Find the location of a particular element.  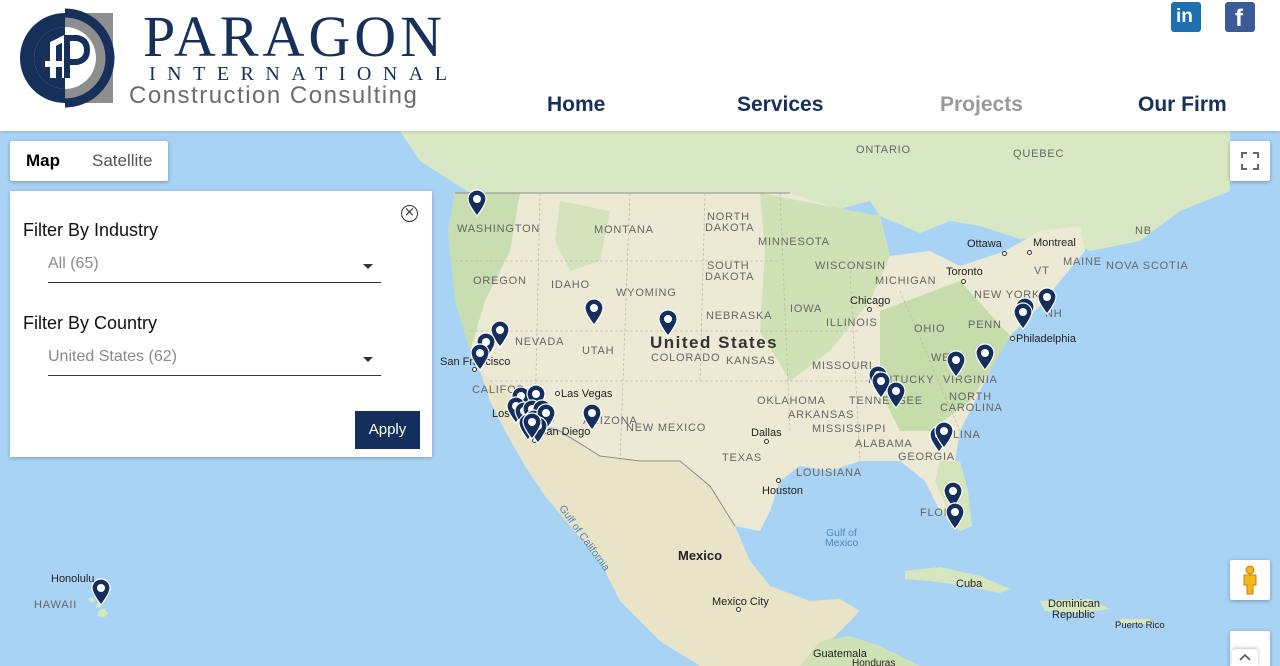

label-houston: Houston is located at coordinates (782, 491).